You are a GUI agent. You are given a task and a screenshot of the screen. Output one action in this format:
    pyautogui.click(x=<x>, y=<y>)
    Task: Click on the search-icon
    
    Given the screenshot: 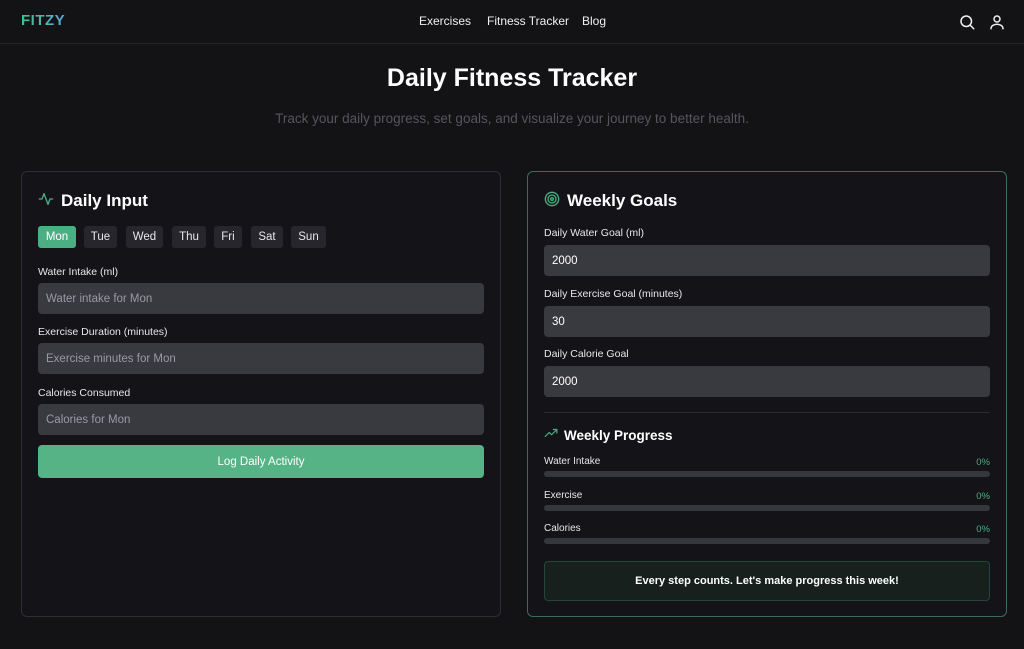 What is the action you would take?
    pyautogui.click(x=967, y=22)
    